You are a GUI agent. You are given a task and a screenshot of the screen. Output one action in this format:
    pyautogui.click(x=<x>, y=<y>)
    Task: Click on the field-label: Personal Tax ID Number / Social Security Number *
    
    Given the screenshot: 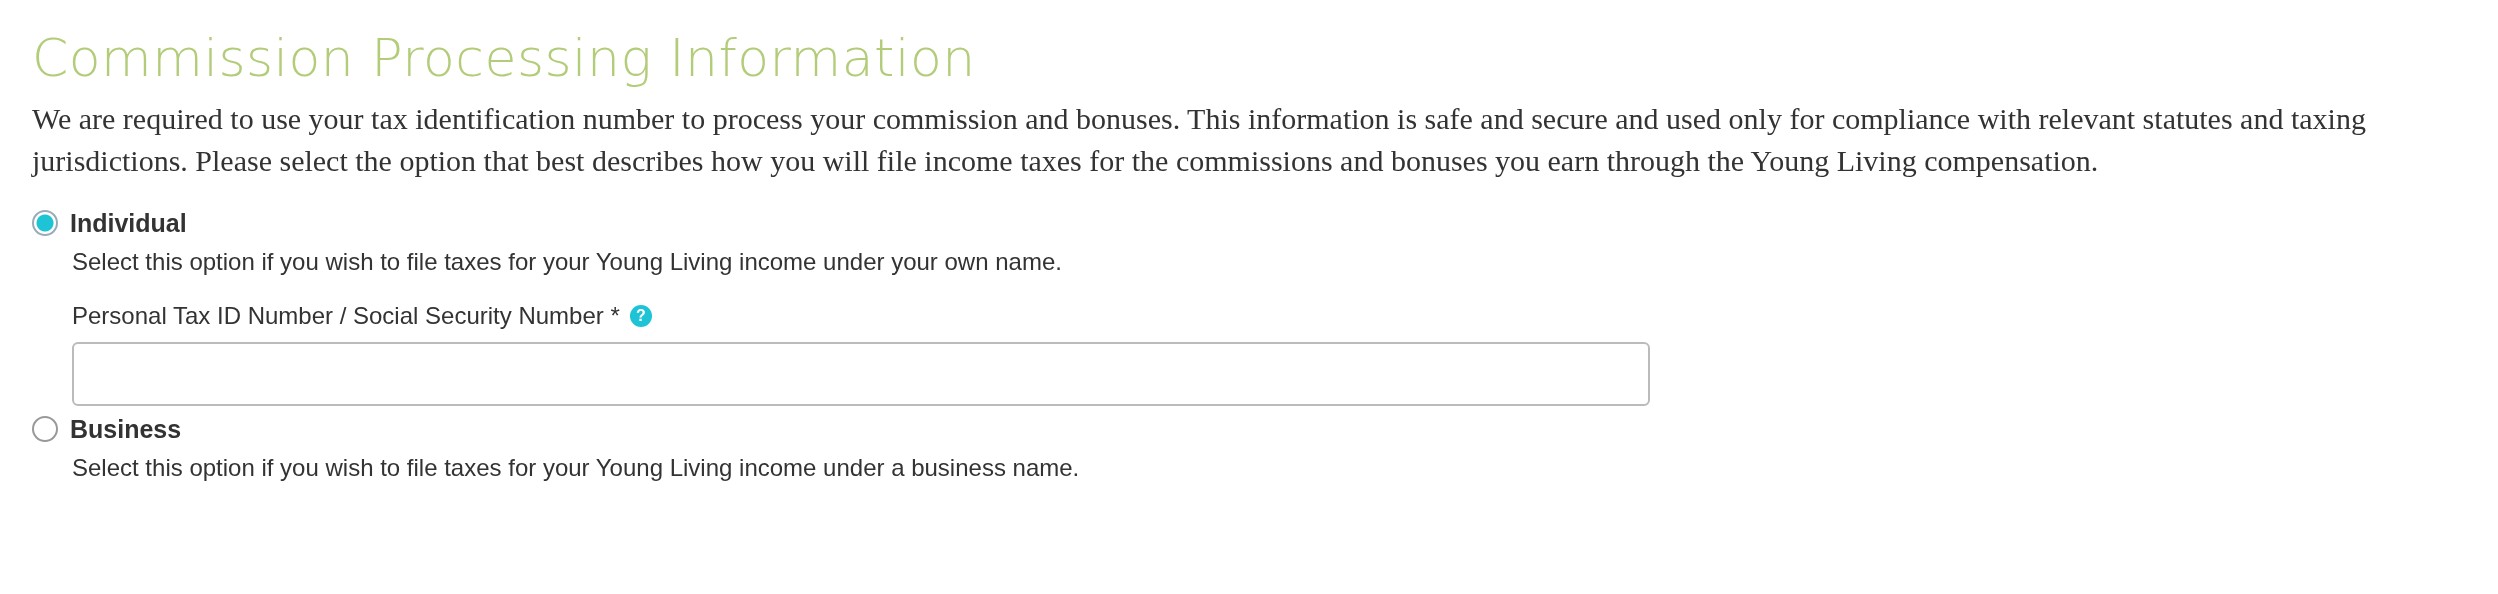 What is the action you would take?
    pyautogui.click(x=346, y=316)
    